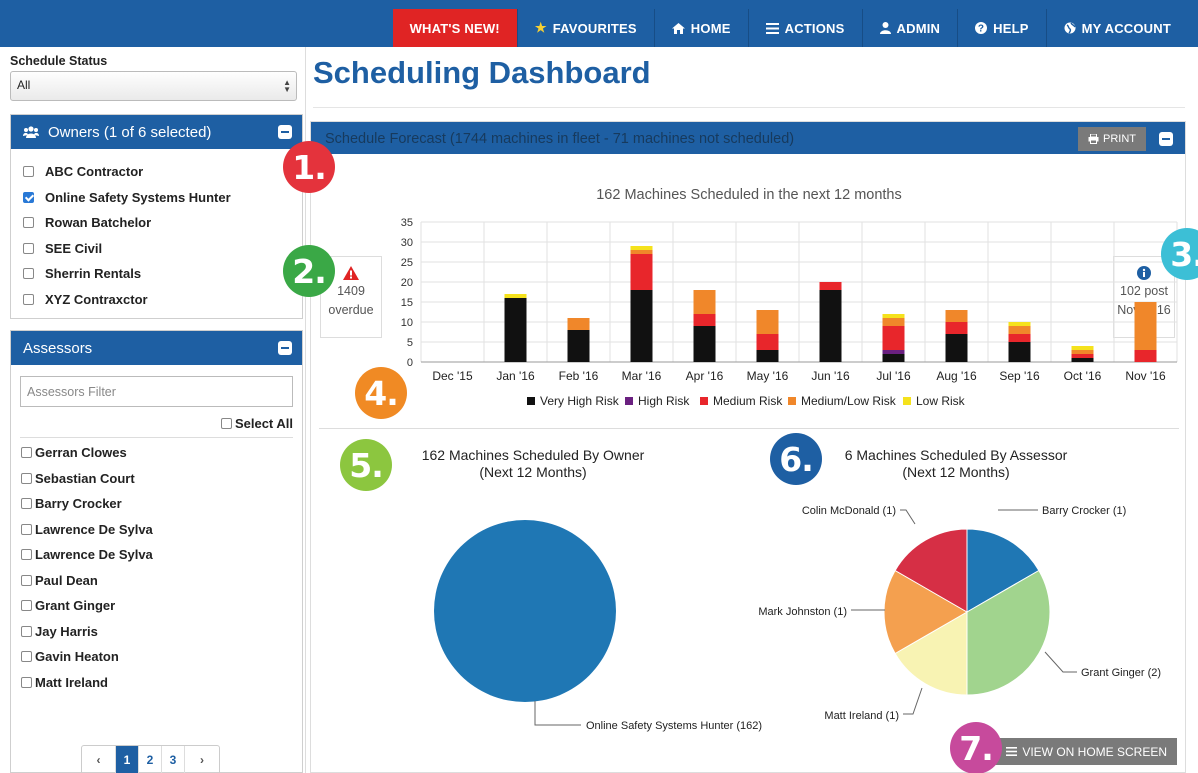  What do you see at coordinates (156, 249) in the screenshot?
I see `owner-item: SEE Civil` at bounding box center [156, 249].